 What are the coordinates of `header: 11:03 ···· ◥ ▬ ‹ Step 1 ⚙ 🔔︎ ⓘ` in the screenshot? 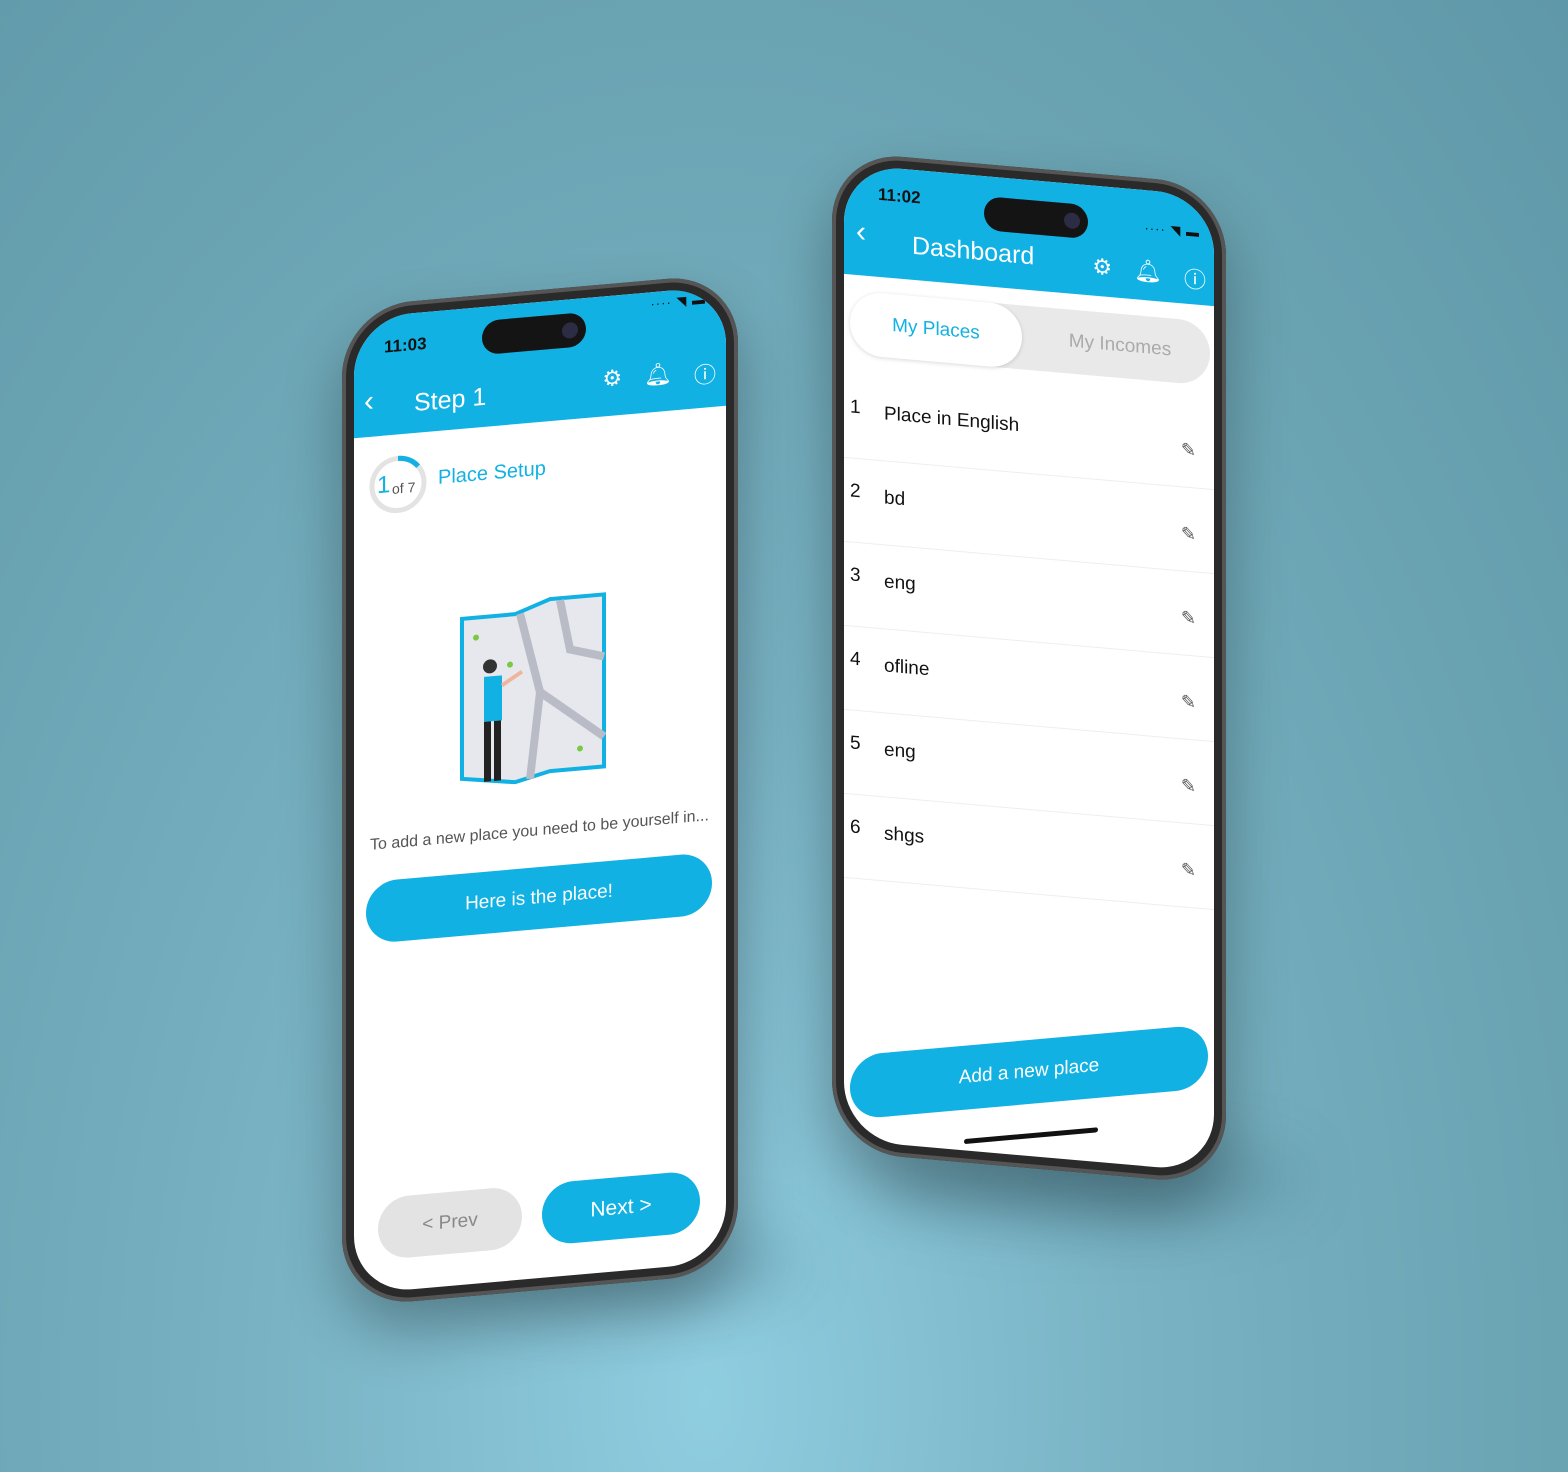 It's located at (540, 362).